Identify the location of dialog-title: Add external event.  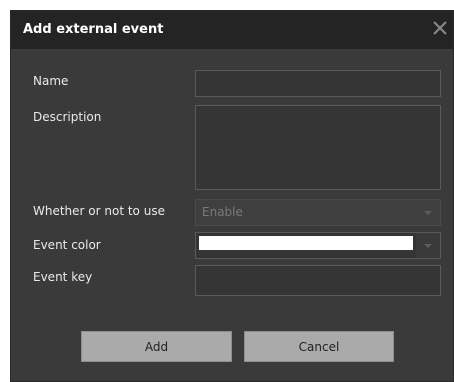
(93, 29).